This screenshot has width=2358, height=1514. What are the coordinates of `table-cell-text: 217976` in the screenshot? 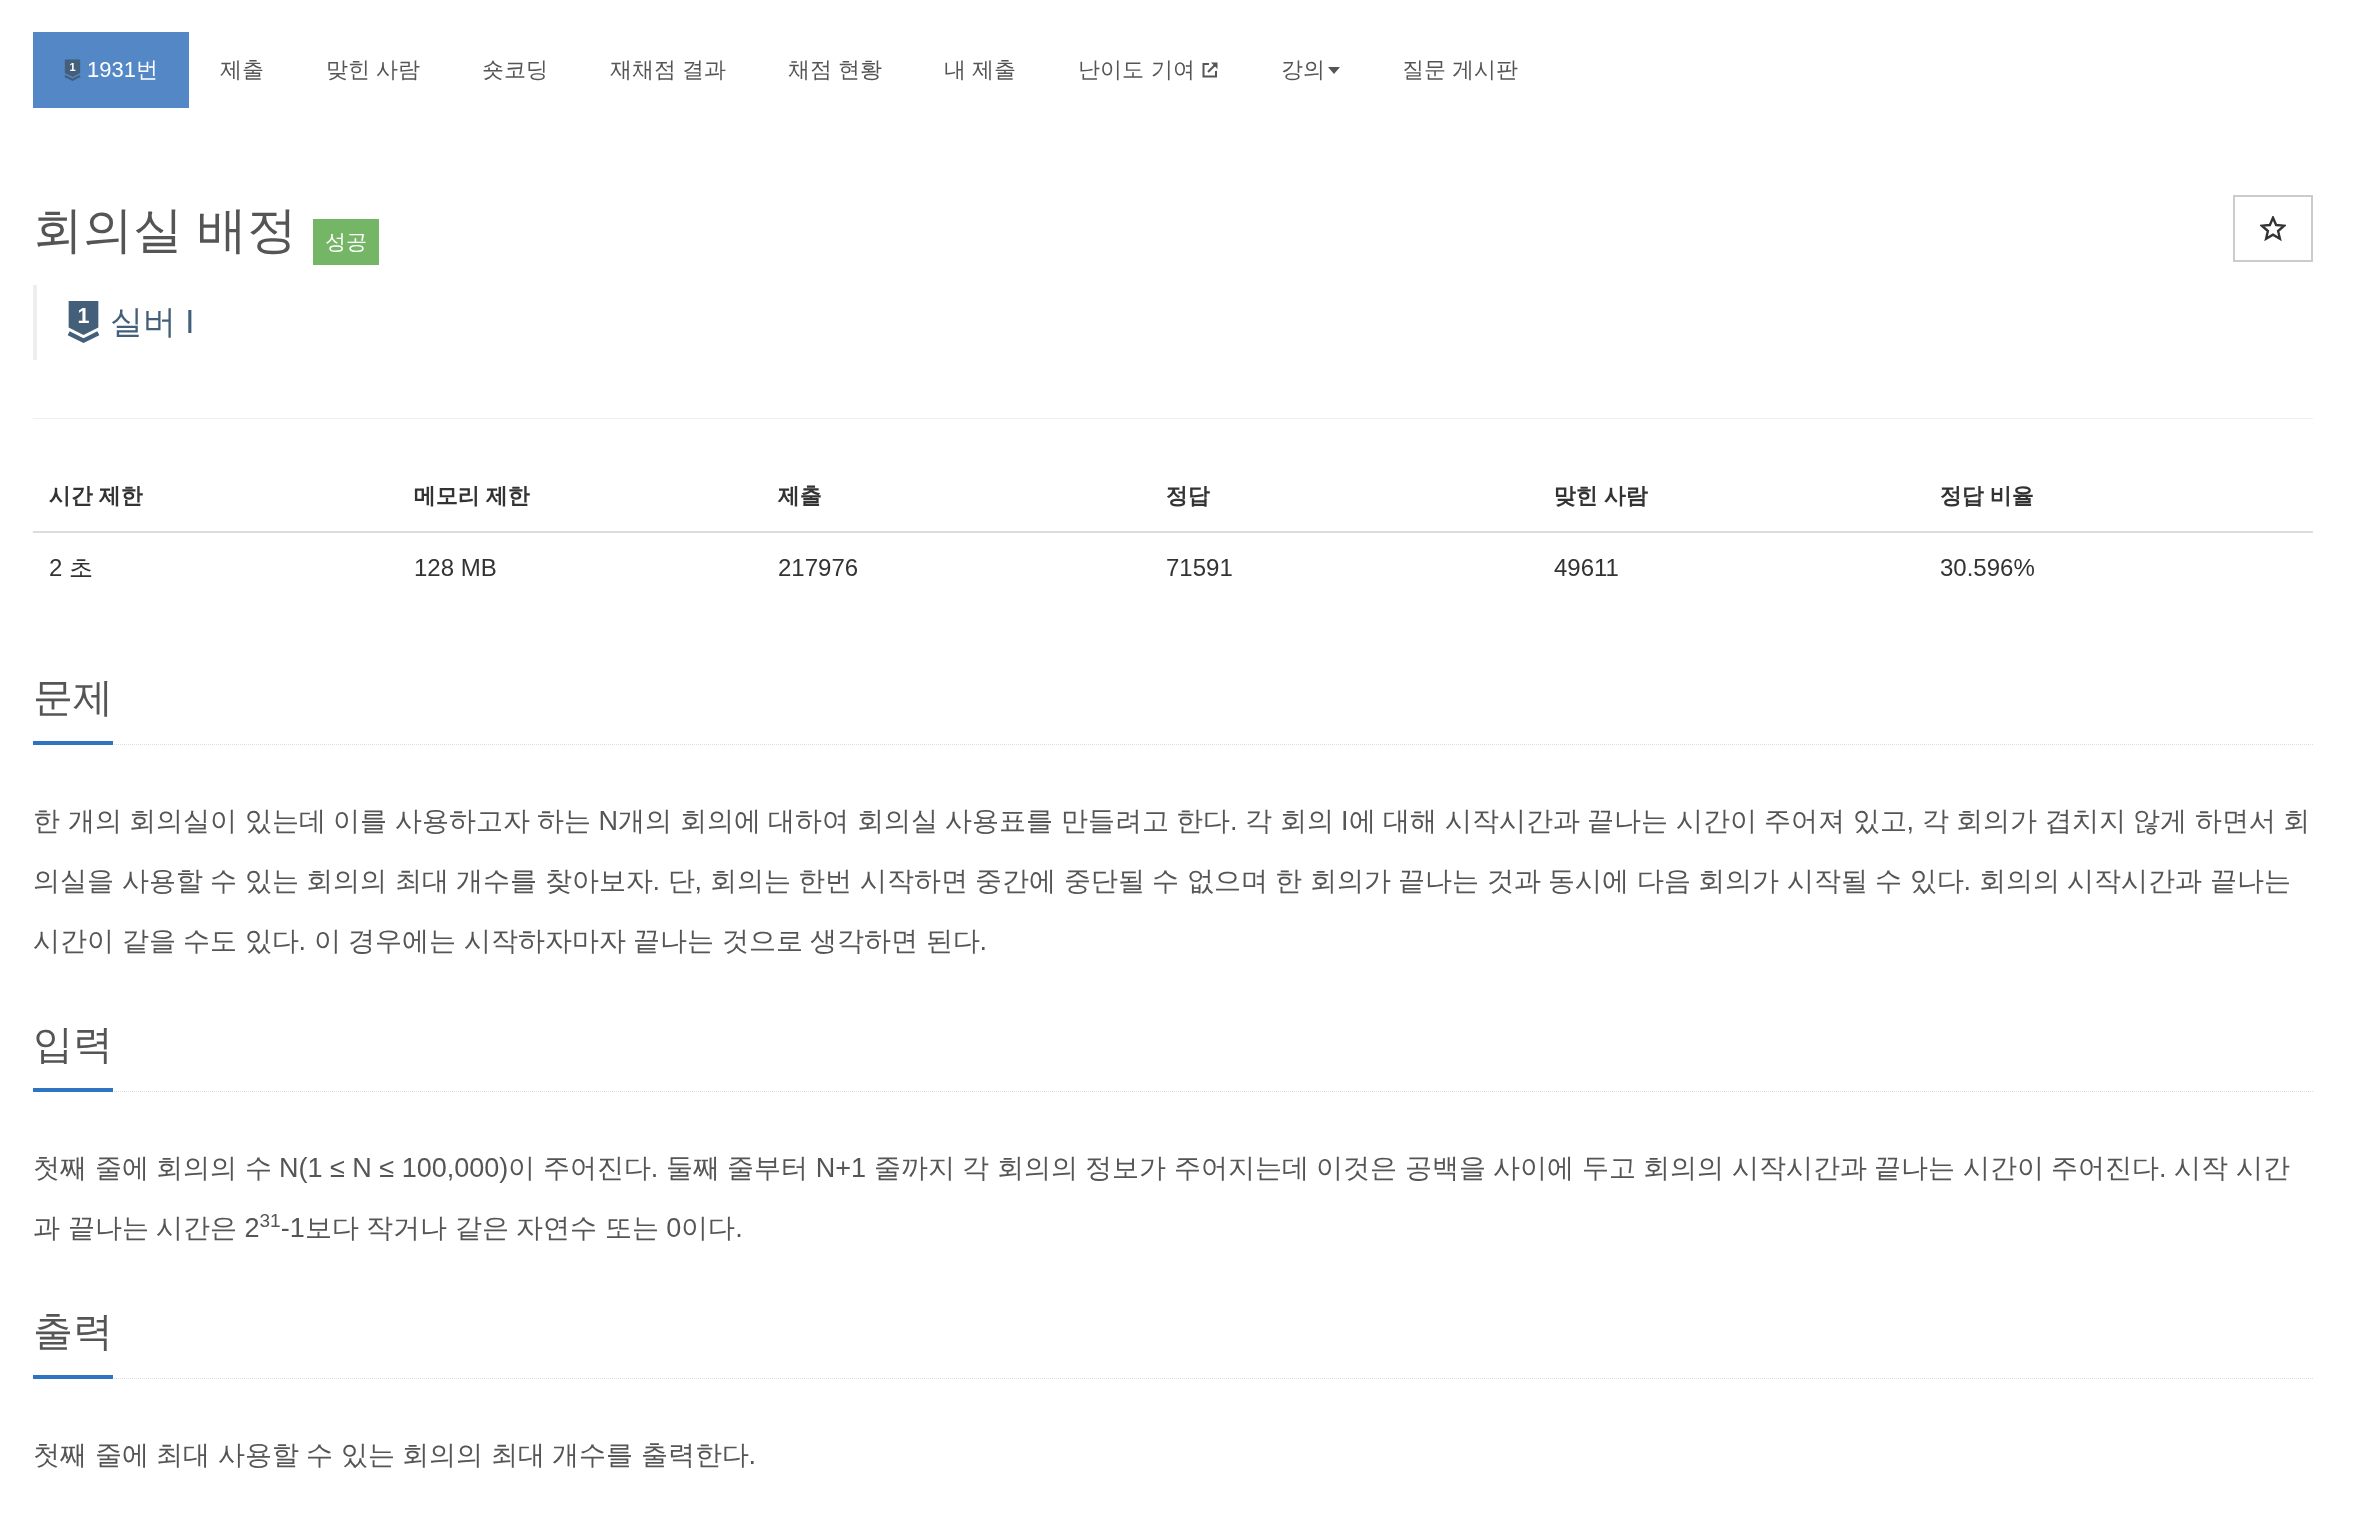 It's located at (818, 568).